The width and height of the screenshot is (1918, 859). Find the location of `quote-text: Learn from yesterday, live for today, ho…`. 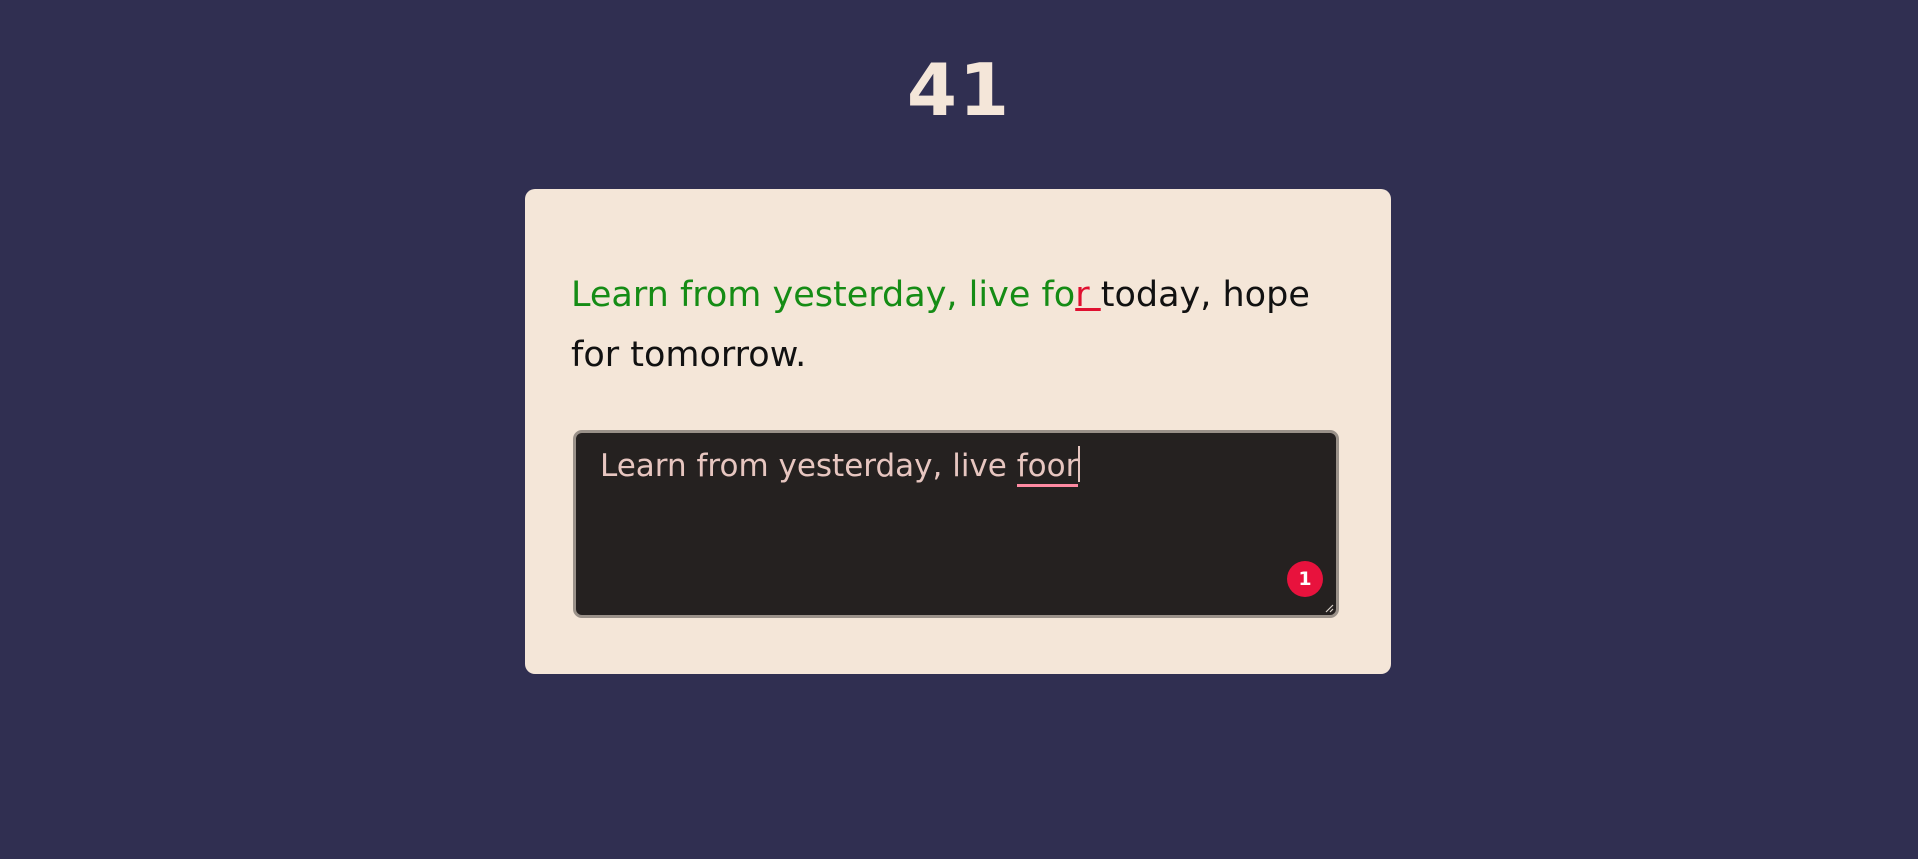

quote-text: Learn from yesterday, live for today, ho… is located at coordinates (961, 325).